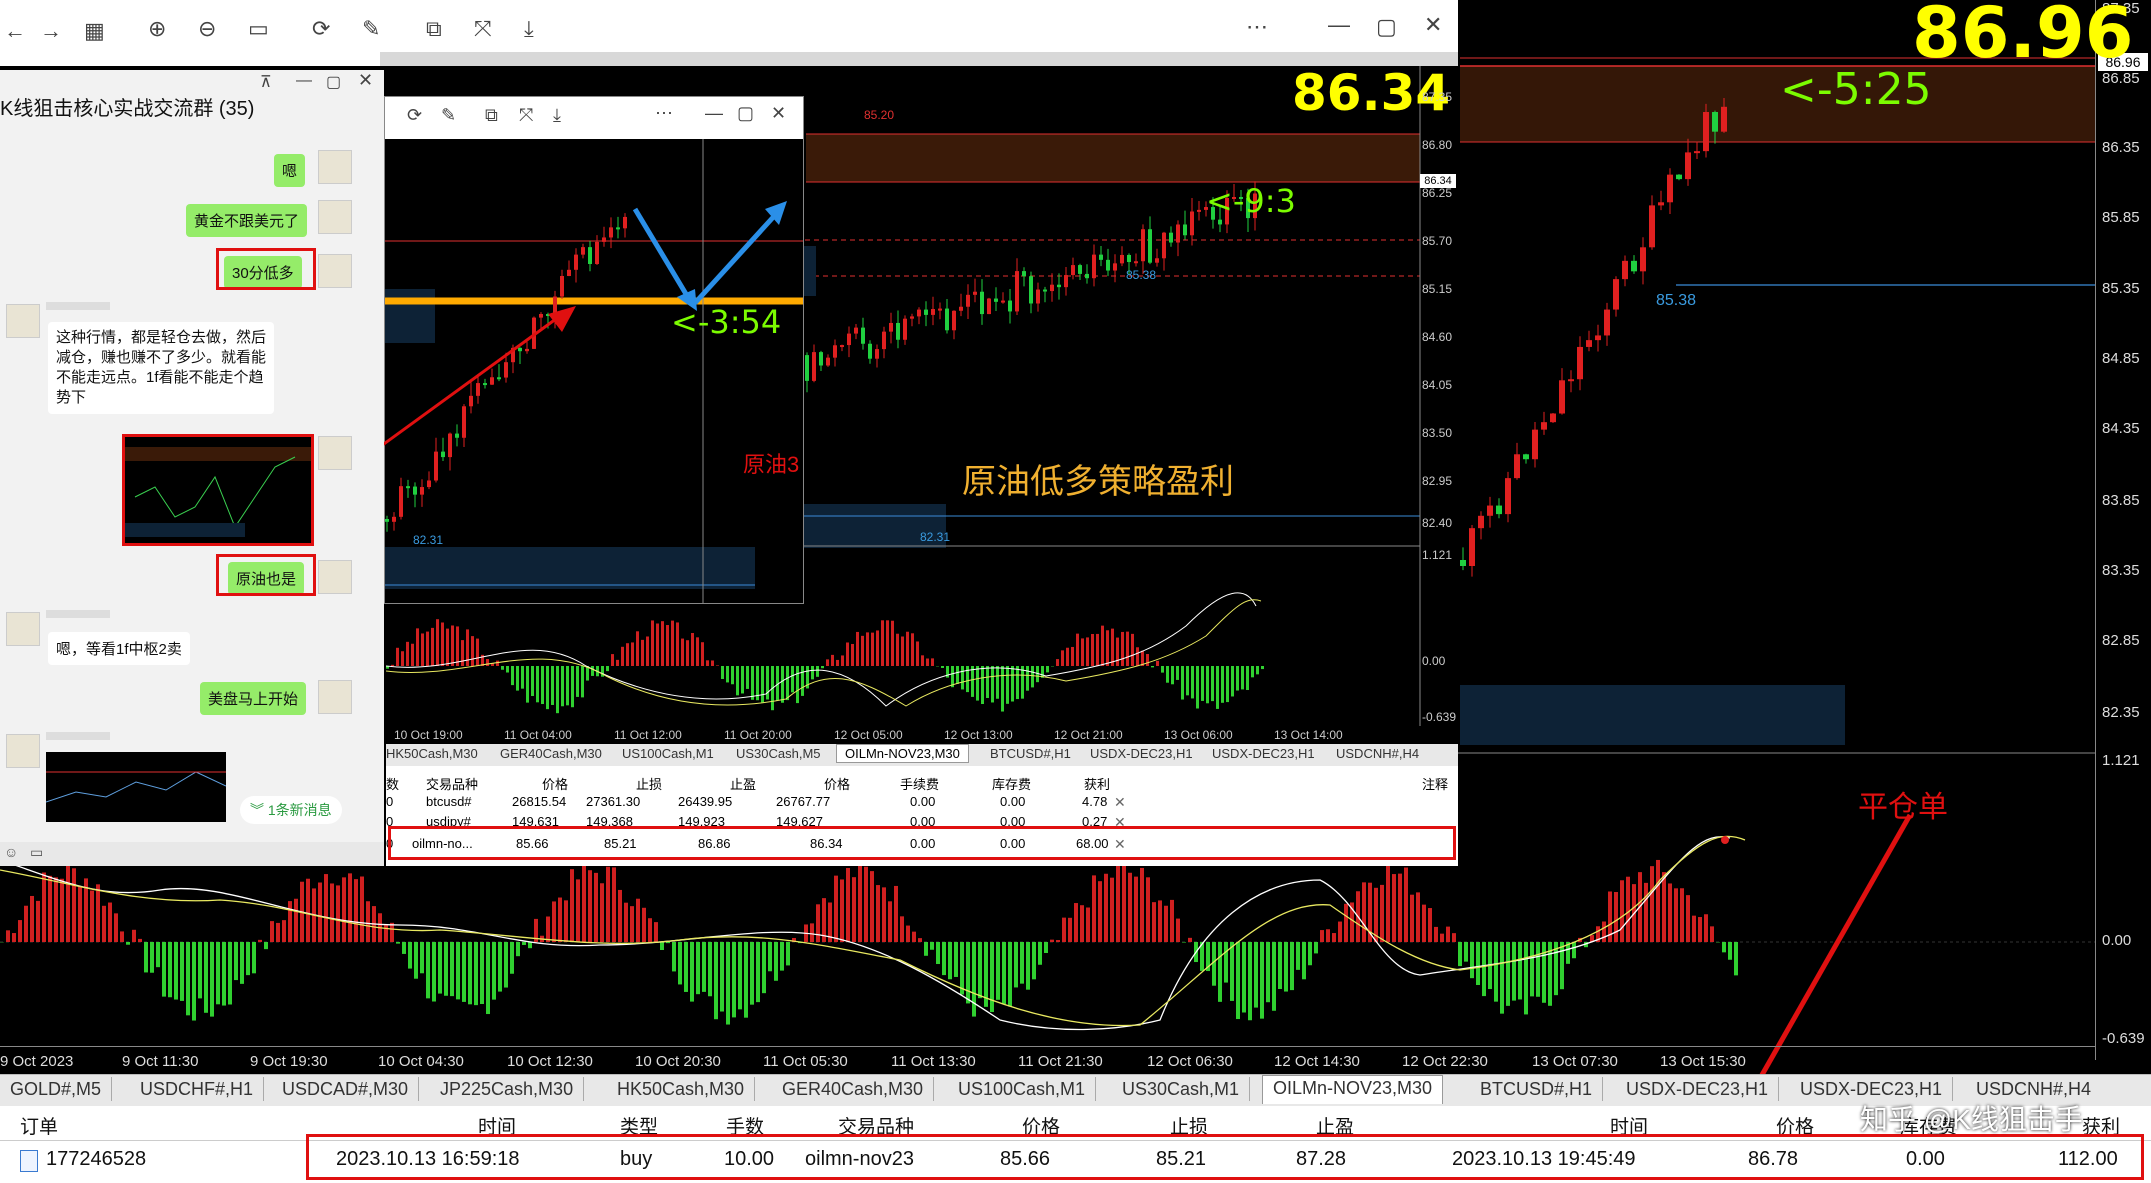 Image resolution: width=2151 pixels, height=1183 pixels. What do you see at coordinates (1537, 1089) in the screenshot?
I see `chart-tab: BTCUSD#,H1` at bounding box center [1537, 1089].